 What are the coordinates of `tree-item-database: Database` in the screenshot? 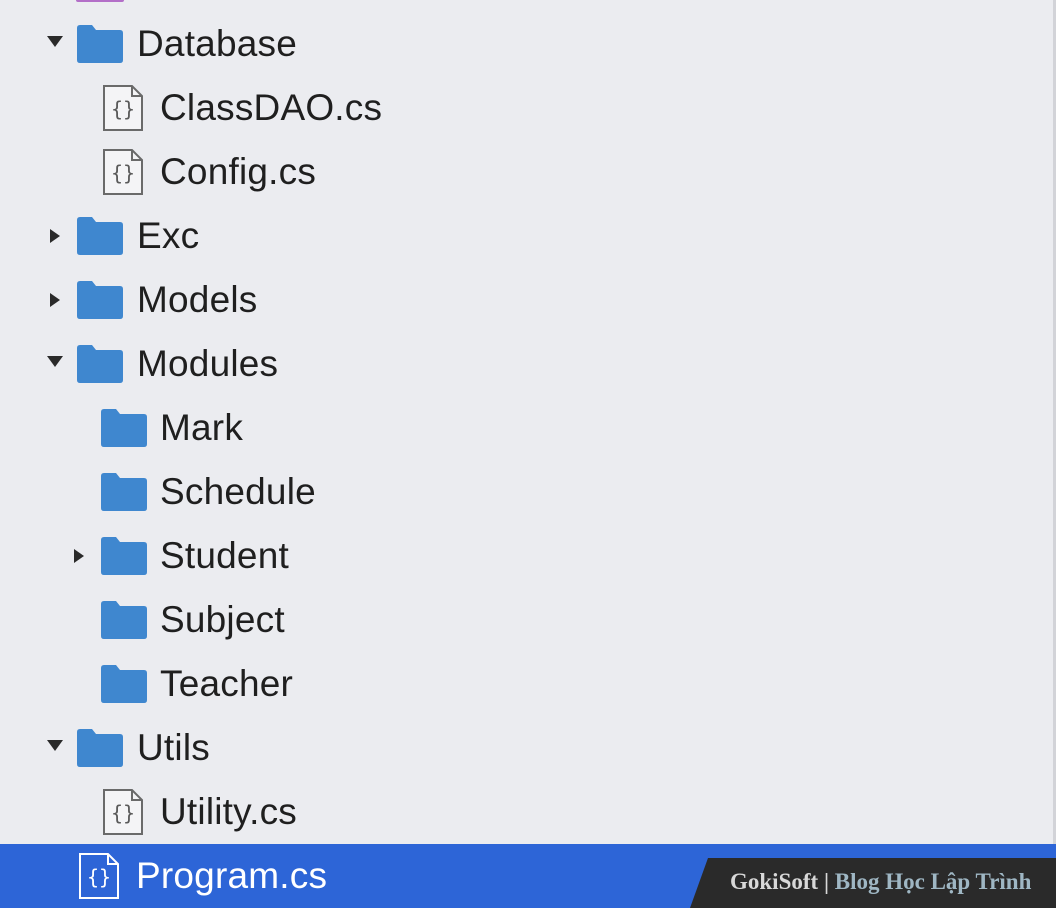 It's located at (526, 44).